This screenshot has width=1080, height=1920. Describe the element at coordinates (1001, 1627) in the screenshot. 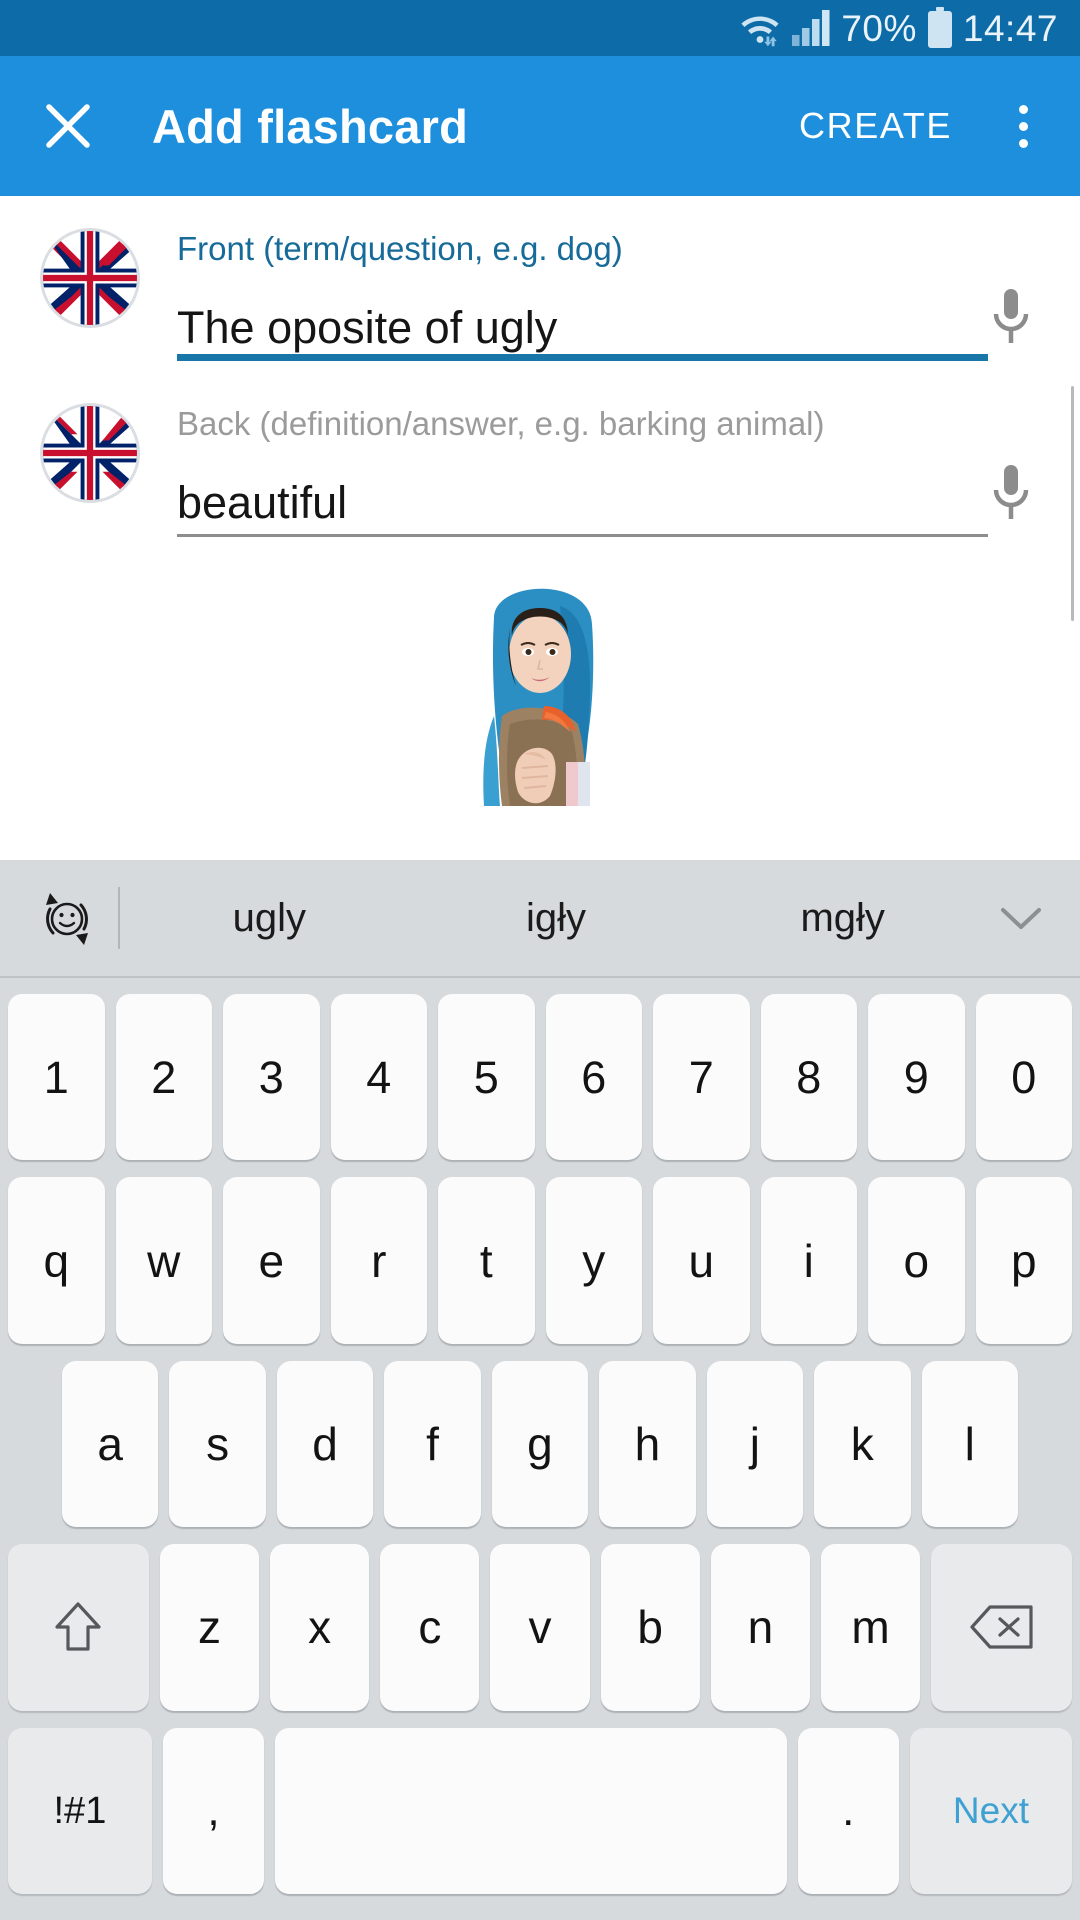

I see `backspace-icon` at that location.